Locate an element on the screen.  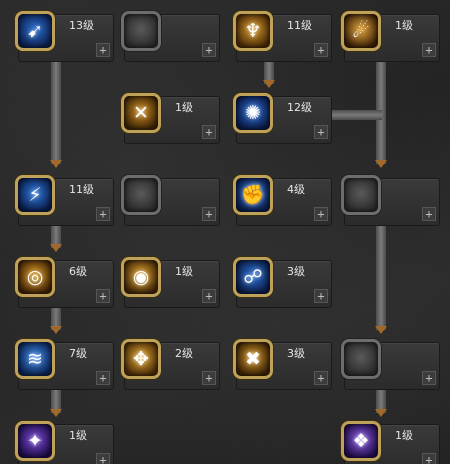
golden-kick-icon: ☄ is located at coordinates (361, 31).